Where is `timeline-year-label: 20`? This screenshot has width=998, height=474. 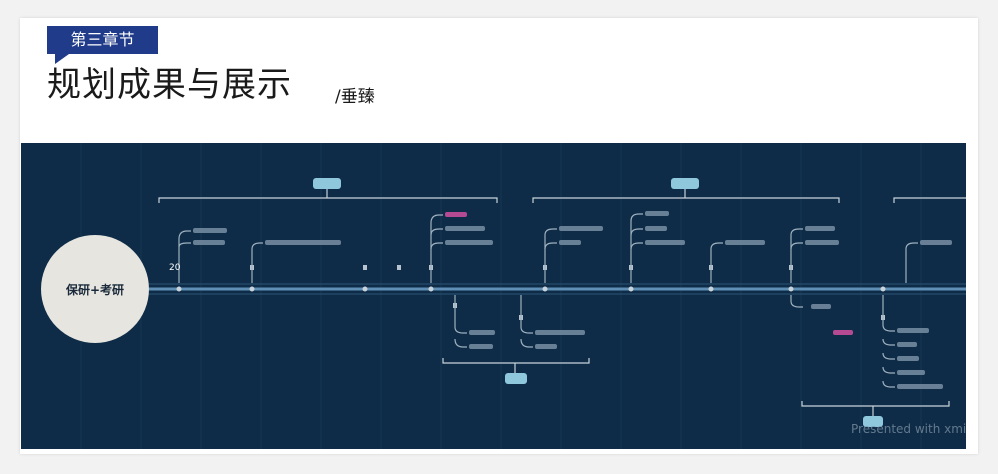 timeline-year-label: 20 is located at coordinates (175, 268).